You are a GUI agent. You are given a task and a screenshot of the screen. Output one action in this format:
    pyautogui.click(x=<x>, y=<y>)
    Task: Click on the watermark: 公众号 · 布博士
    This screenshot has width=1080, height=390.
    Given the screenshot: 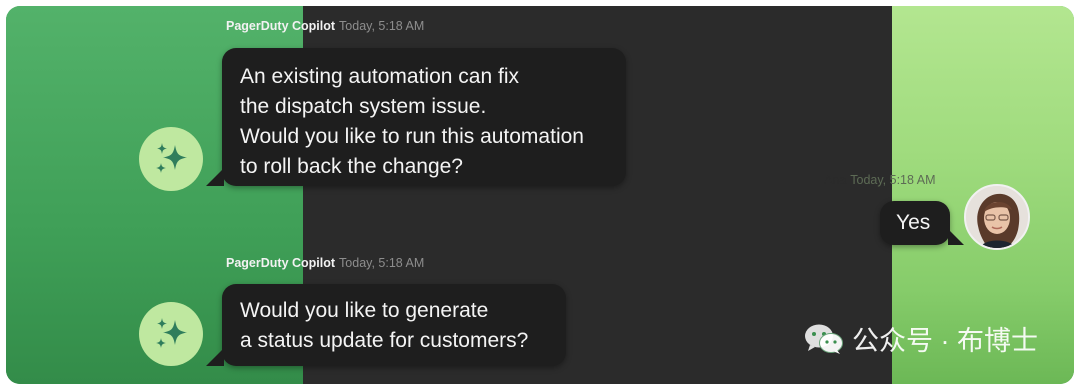 What is the action you would take?
    pyautogui.click(x=921, y=338)
    